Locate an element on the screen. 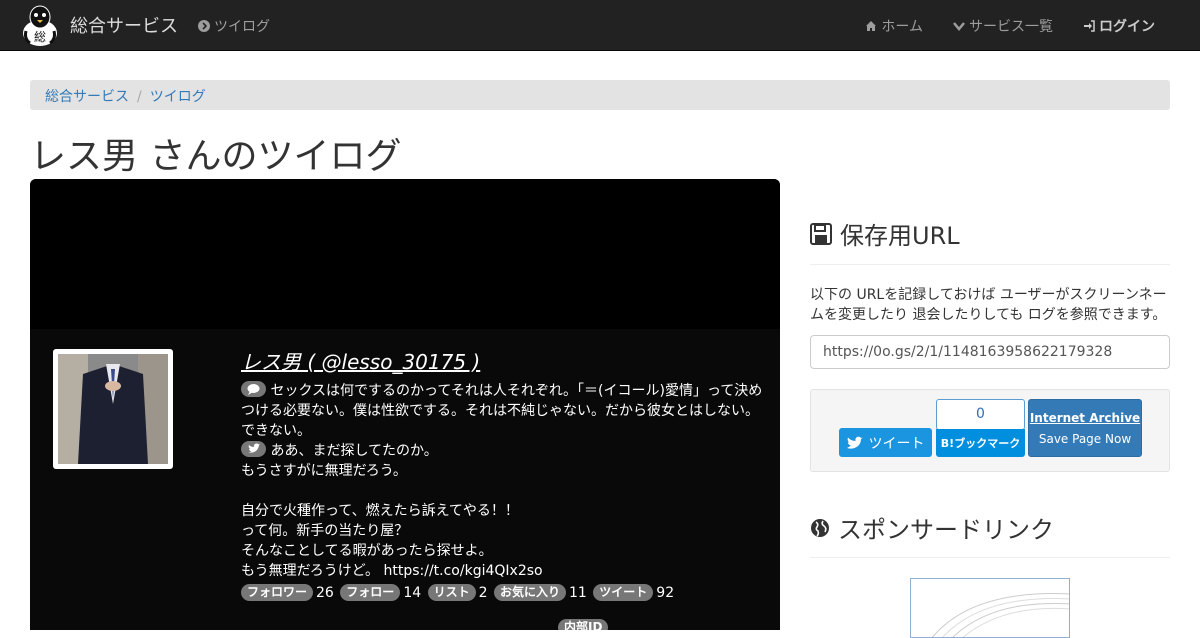  svg-text: 総 is located at coordinates (40, 37).